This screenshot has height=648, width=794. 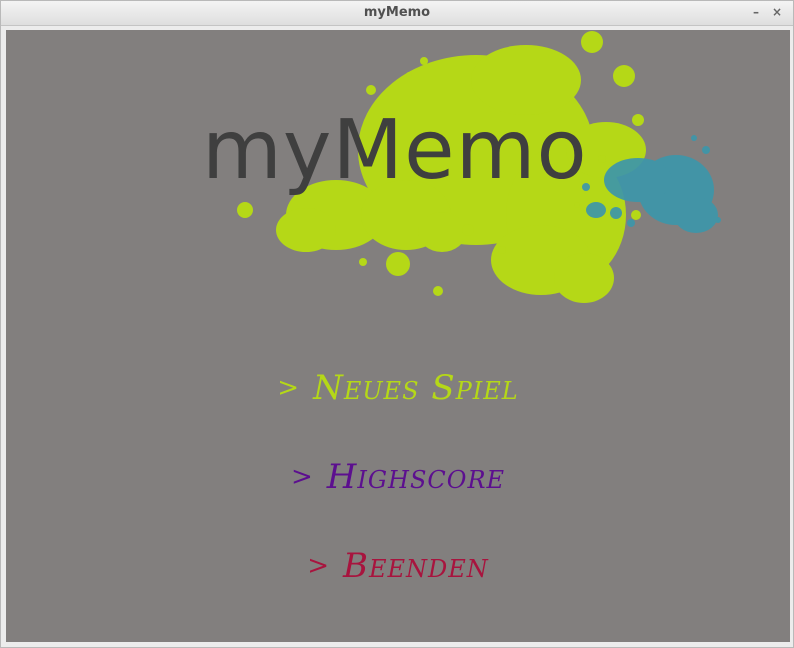 What do you see at coordinates (395, 150) in the screenshot?
I see `logo-title: myMemo` at bounding box center [395, 150].